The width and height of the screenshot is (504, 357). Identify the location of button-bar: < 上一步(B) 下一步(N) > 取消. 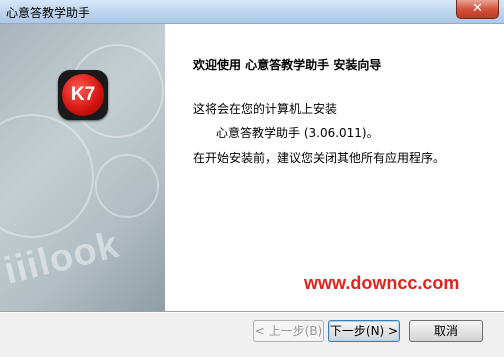
(252, 335).